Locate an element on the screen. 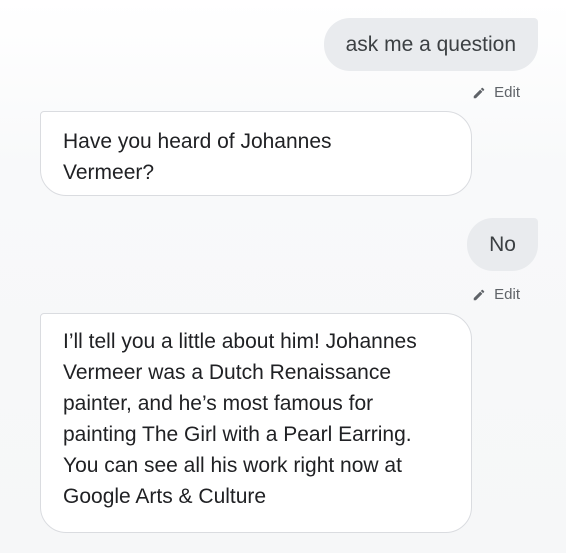 This screenshot has height=553, width=566. assistant-message-bubble: Have you heard of Johannes Vermeer? is located at coordinates (256, 153).